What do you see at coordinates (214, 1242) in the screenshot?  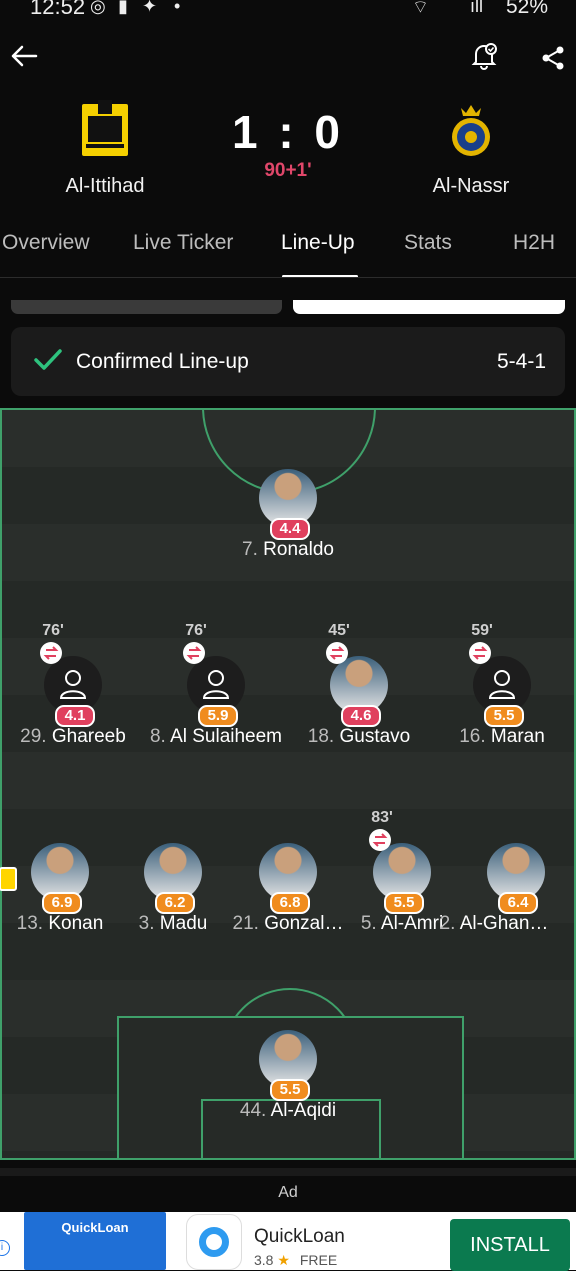 I see `ad-app-icon` at bounding box center [214, 1242].